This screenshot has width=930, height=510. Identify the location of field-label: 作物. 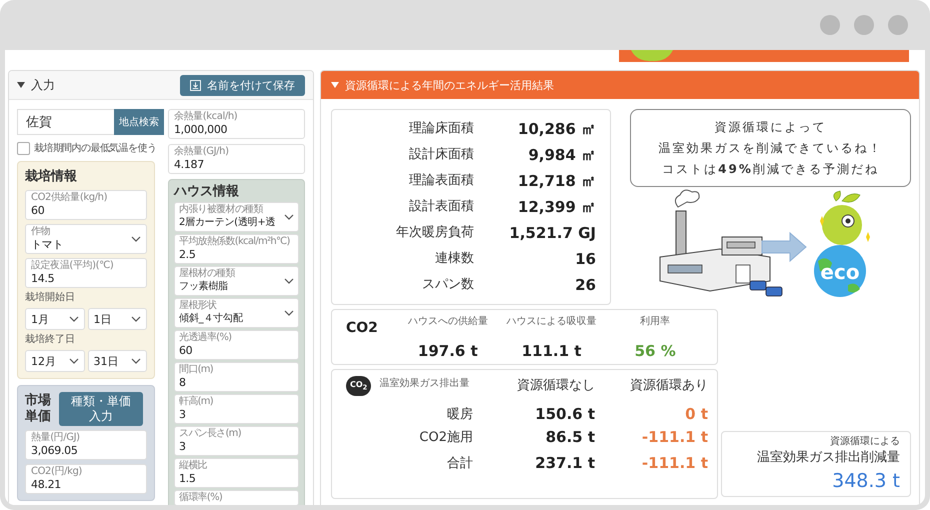
(41, 232).